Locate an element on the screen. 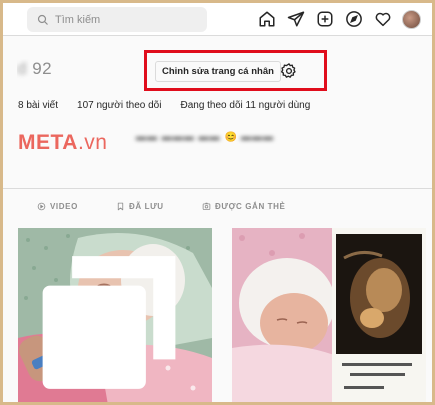  profile-avatar is located at coordinates (411, 19).